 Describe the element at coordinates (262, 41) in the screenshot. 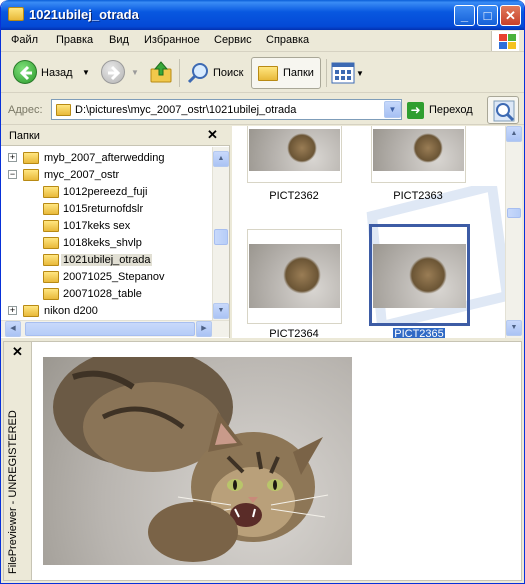

I see `menu-bar: Файл Правка Вид Избранное Сервис Справка` at that location.